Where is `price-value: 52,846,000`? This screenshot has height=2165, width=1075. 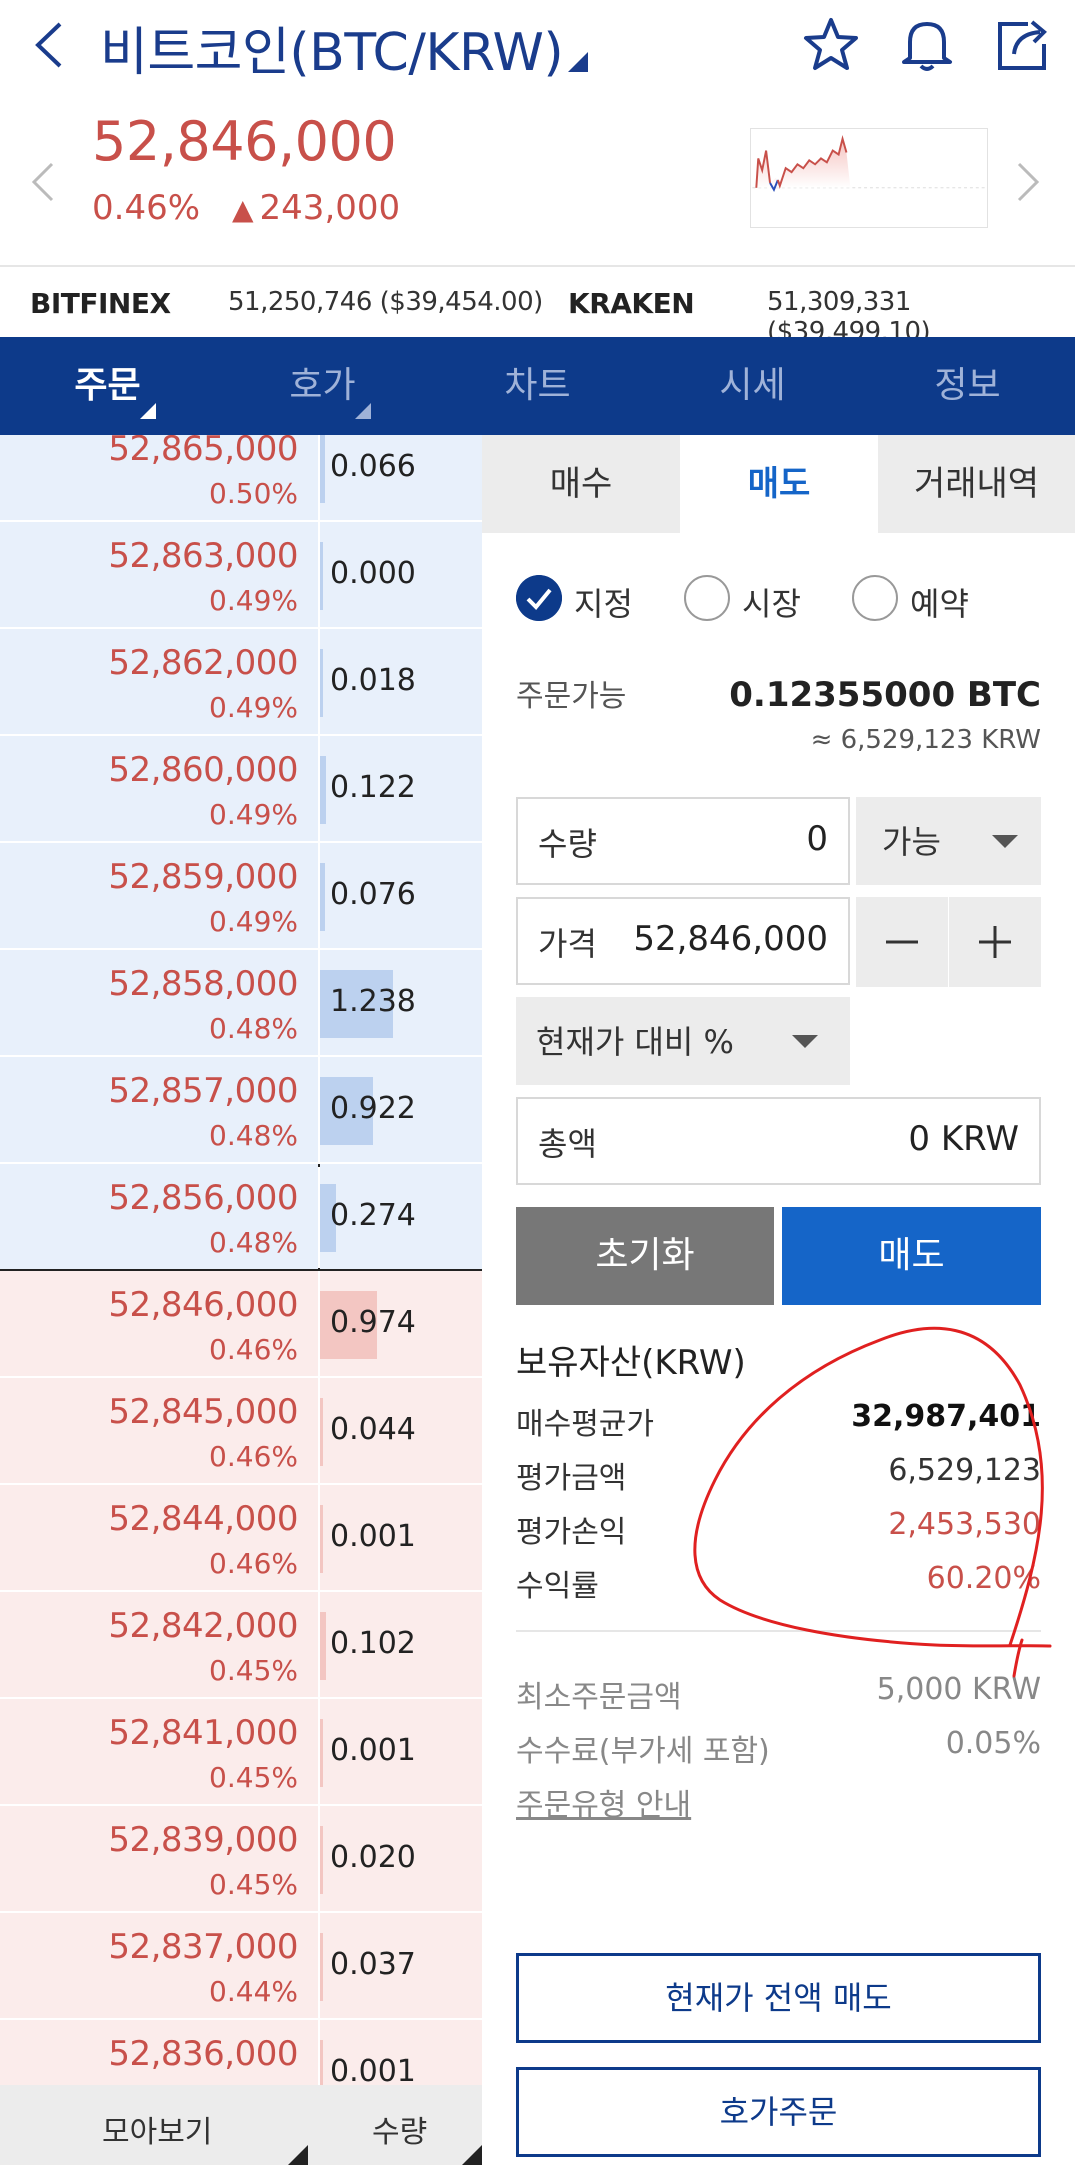
price-value: 52,846,000 is located at coordinates (730, 939).